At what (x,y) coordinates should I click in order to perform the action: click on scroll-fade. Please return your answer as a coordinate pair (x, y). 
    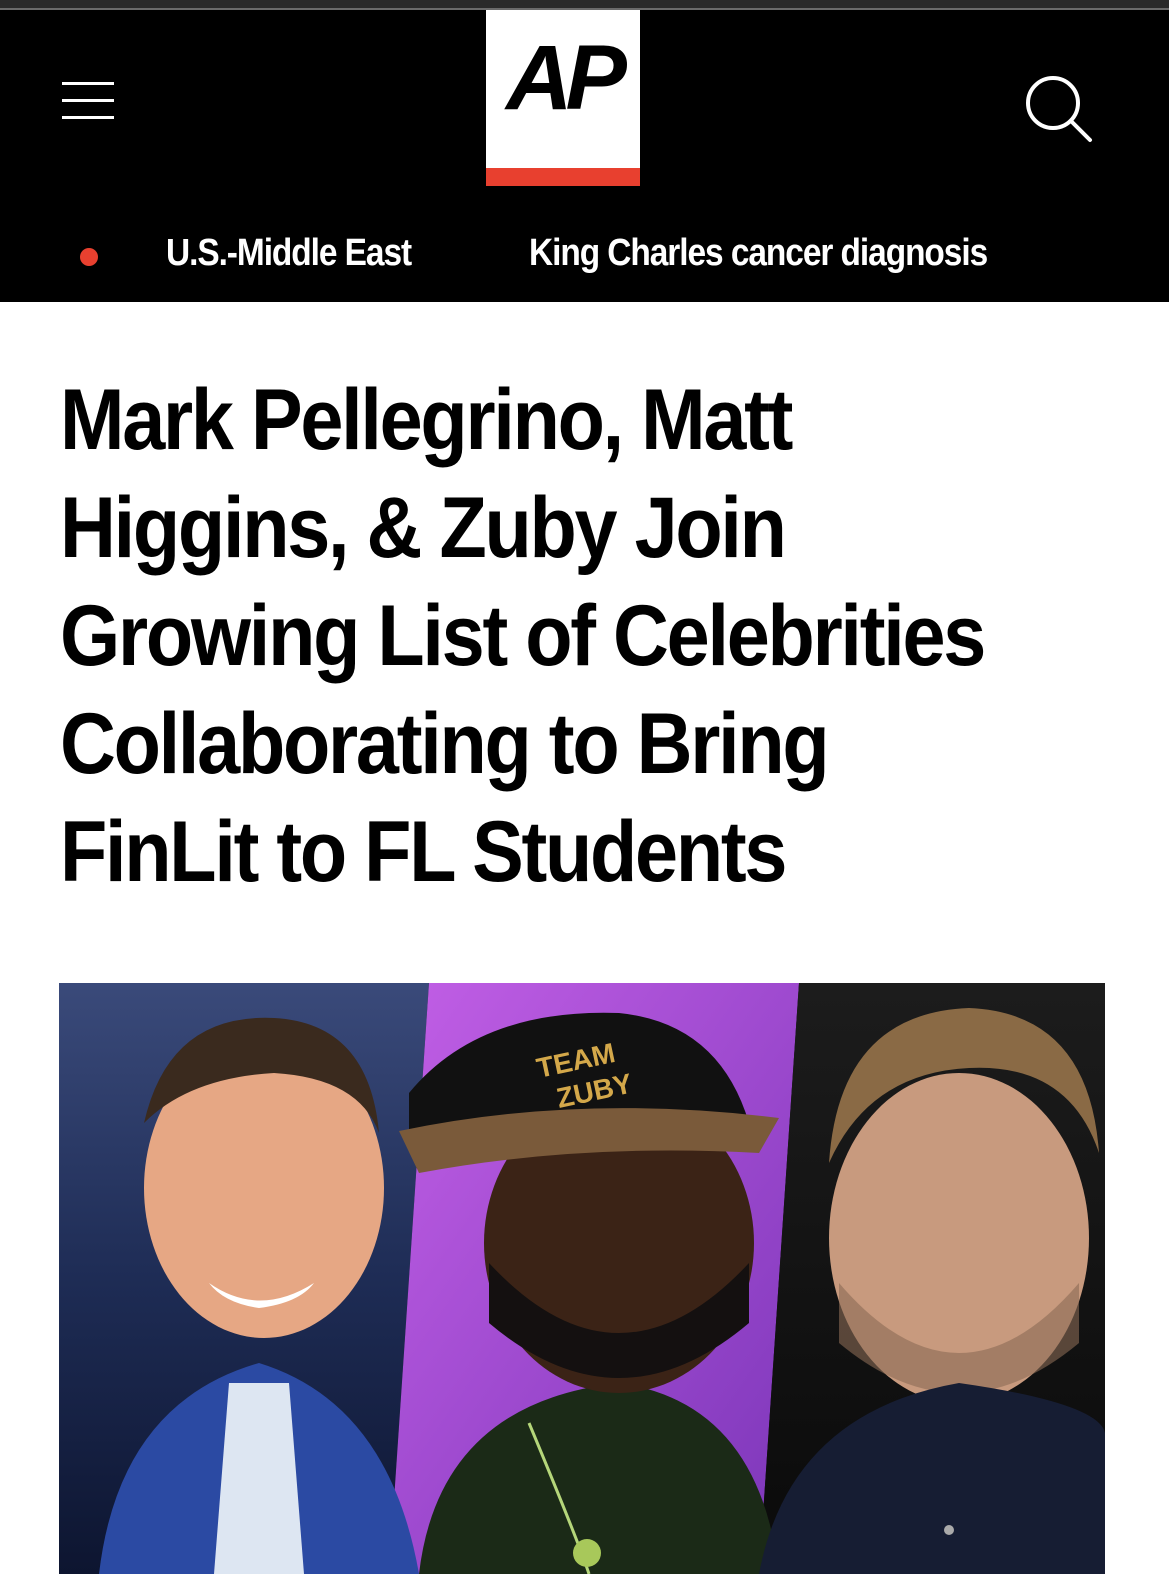
    Looking at the image, I should click on (1099, 258).